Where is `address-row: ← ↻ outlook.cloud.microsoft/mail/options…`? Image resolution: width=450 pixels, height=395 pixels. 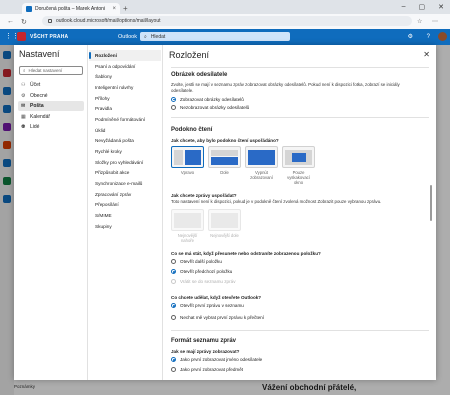
address-row: ← ↻ outlook.cloud.microsoft/mail/options… is located at coordinates (225, 21).